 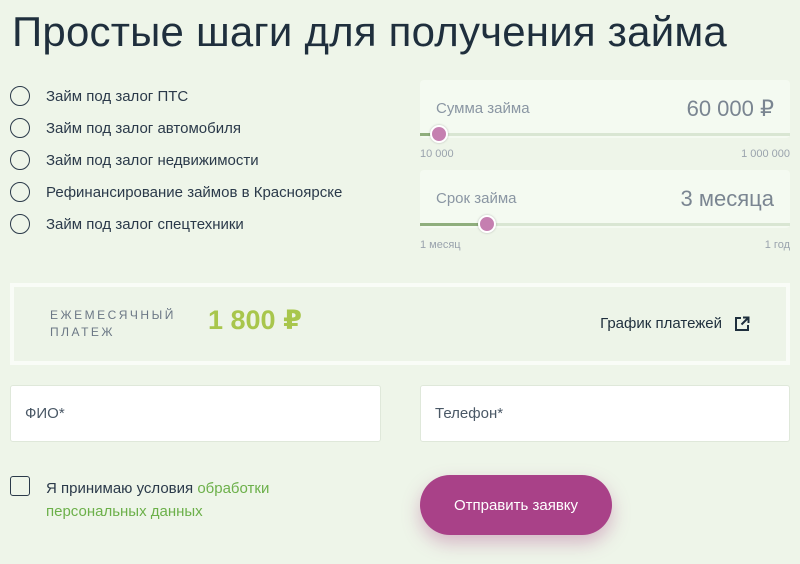 I want to click on amount-label: Сумма займа, so click(x=483, y=108).